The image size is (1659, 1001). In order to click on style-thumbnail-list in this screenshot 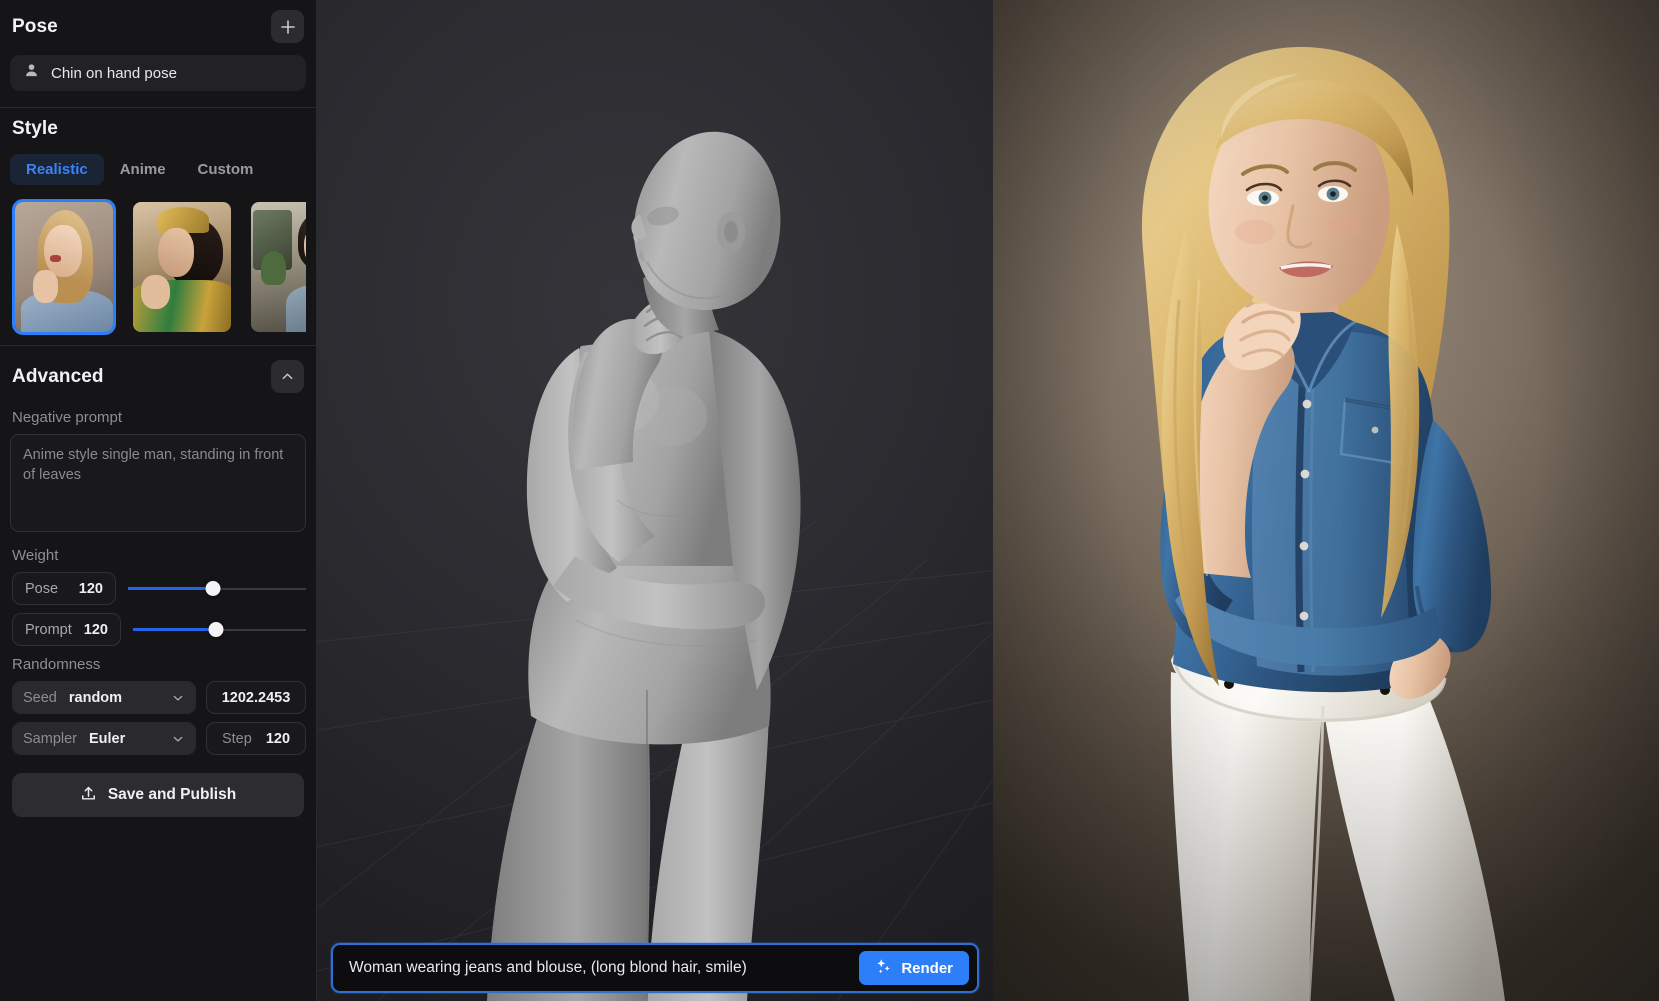, I will do `click(158, 271)`.